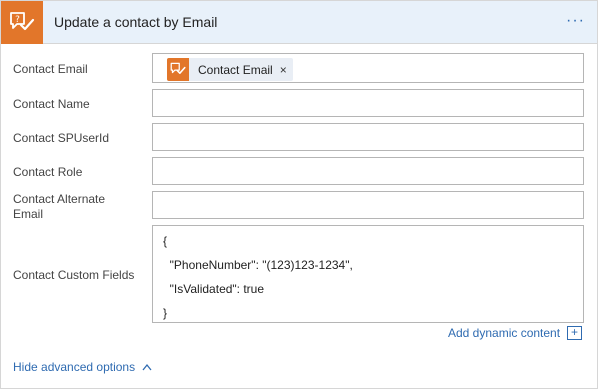 The image size is (598, 389). I want to click on contact-alternate-email-label: Contact Alternate Email, so click(59, 207).